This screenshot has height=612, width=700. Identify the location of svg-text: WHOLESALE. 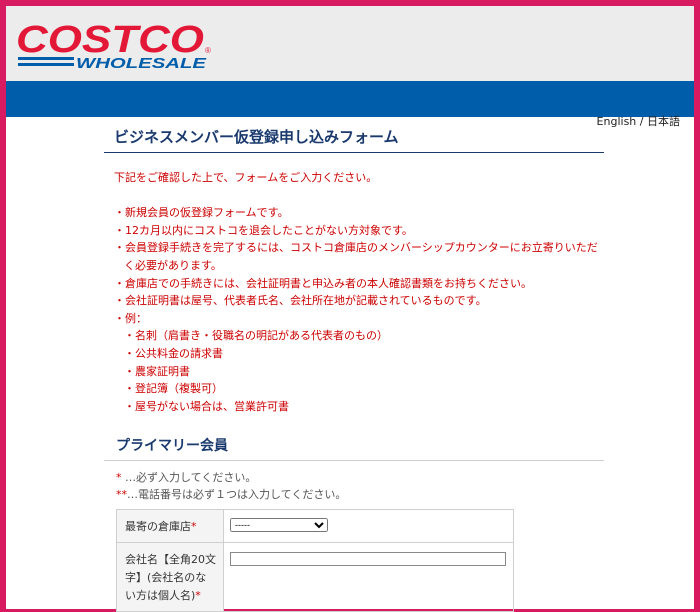
(141, 63).